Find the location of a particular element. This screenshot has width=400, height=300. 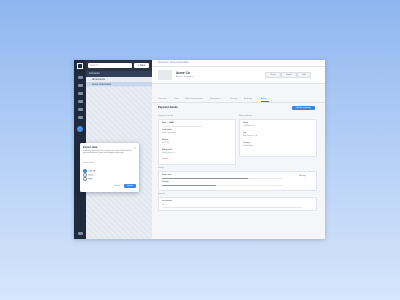

invoice-status: Paid is located at coordinates (164, 205).